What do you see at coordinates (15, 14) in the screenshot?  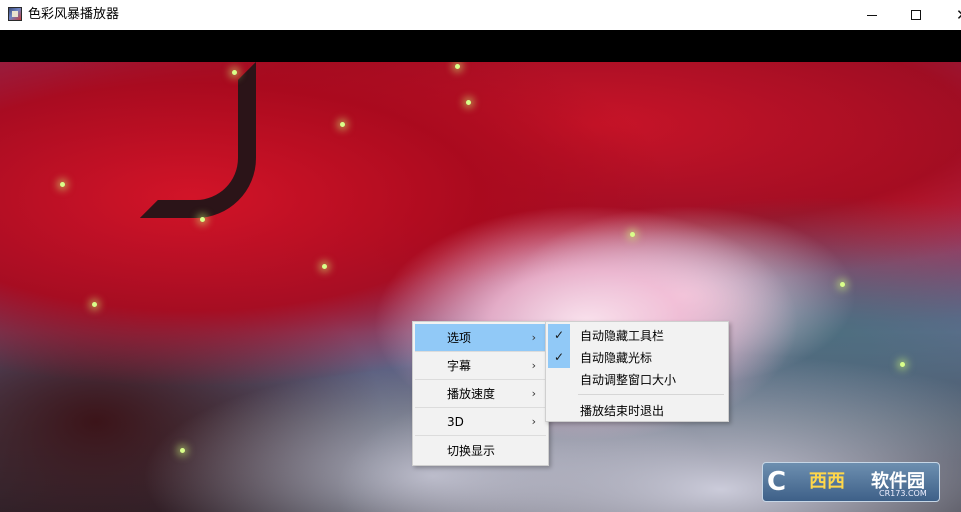 I see `app-icon` at bounding box center [15, 14].